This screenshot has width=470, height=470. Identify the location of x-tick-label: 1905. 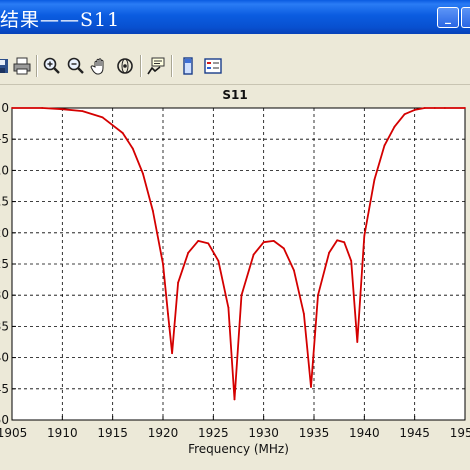
(13, 433).